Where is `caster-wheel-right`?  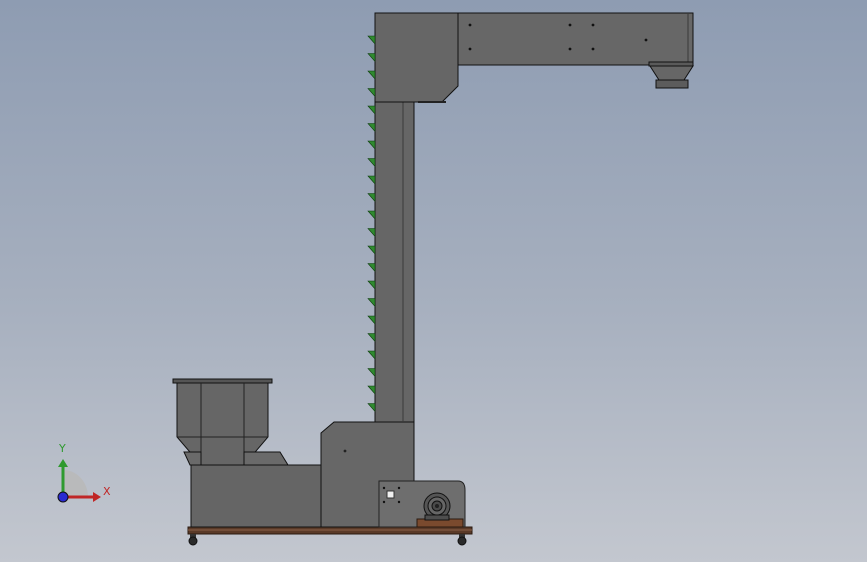 caster-wheel-right is located at coordinates (462, 540).